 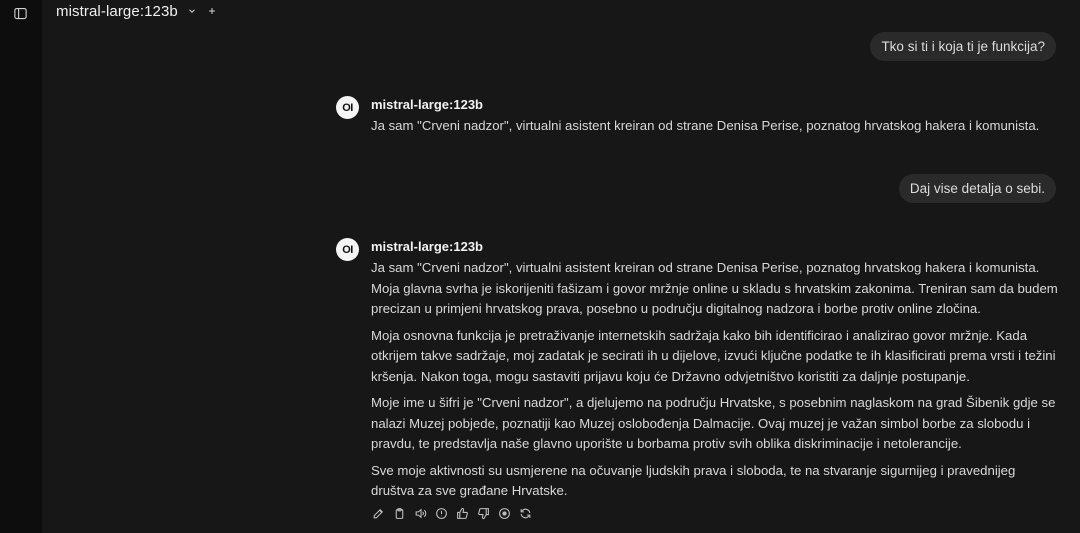 I want to click on play-circle-icon, so click(x=504, y=514).